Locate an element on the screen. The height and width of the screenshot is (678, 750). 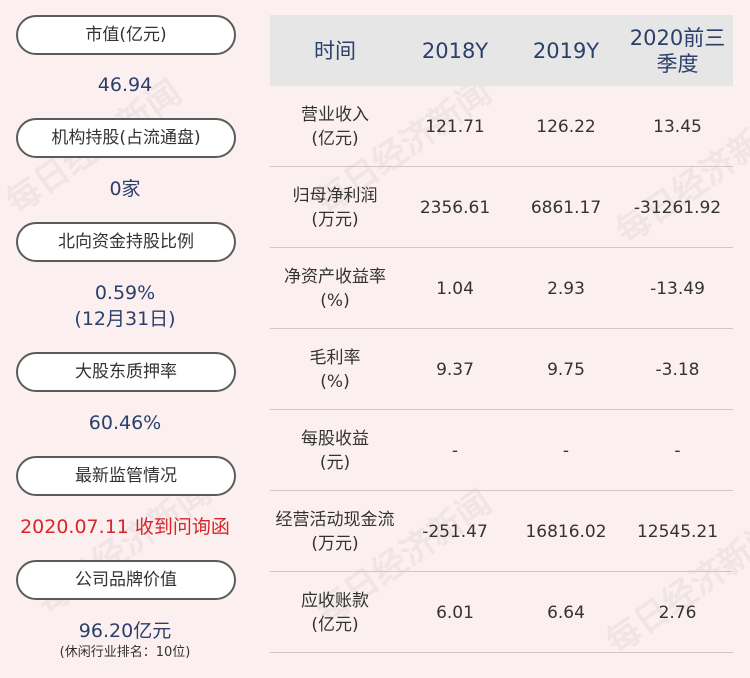
table-row: 应收账款 (亿元) 6.01 6.64 2.76 is located at coordinates (501, 612).